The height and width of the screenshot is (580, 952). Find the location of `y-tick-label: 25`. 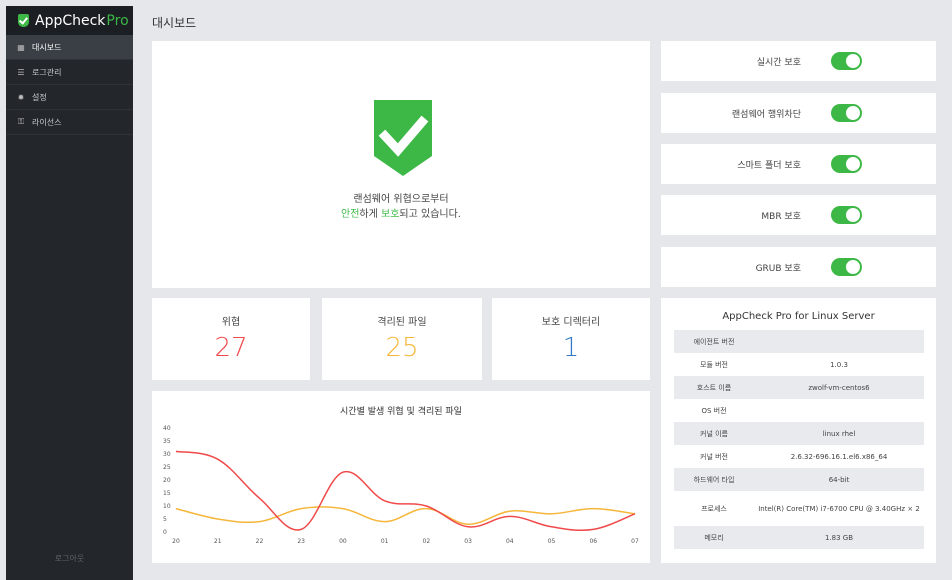

y-tick-label: 25 is located at coordinates (167, 467).